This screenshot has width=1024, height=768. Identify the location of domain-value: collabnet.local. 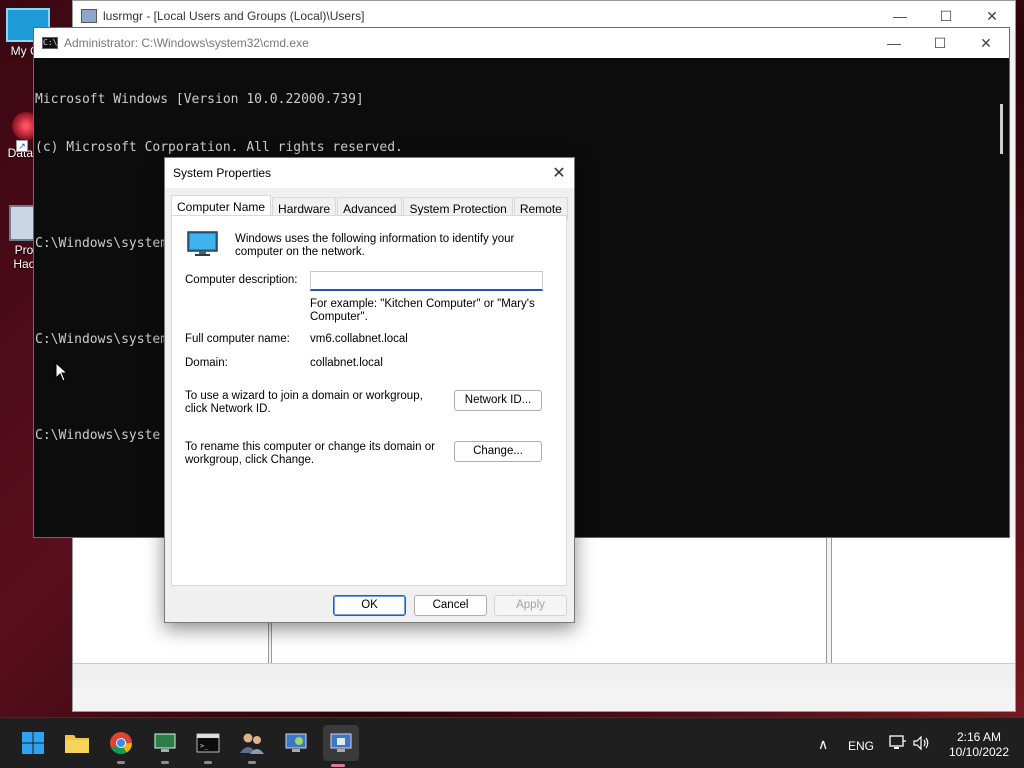
(346, 363).